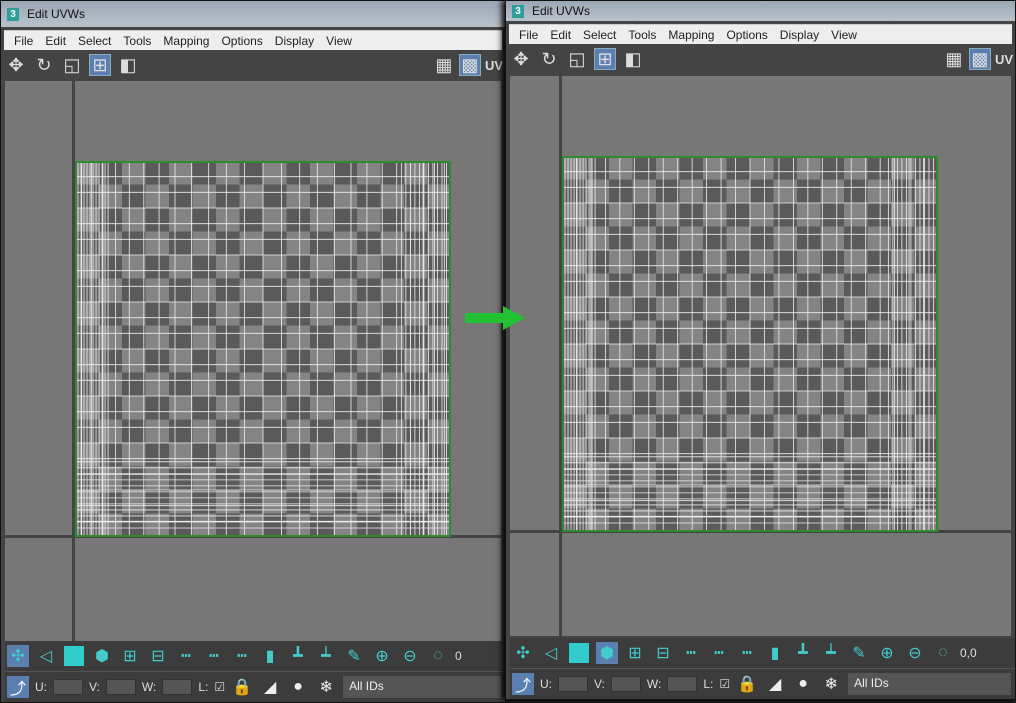  Describe the element at coordinates (599, 684) in the screenshot. I see `v-label: V:` at that location.